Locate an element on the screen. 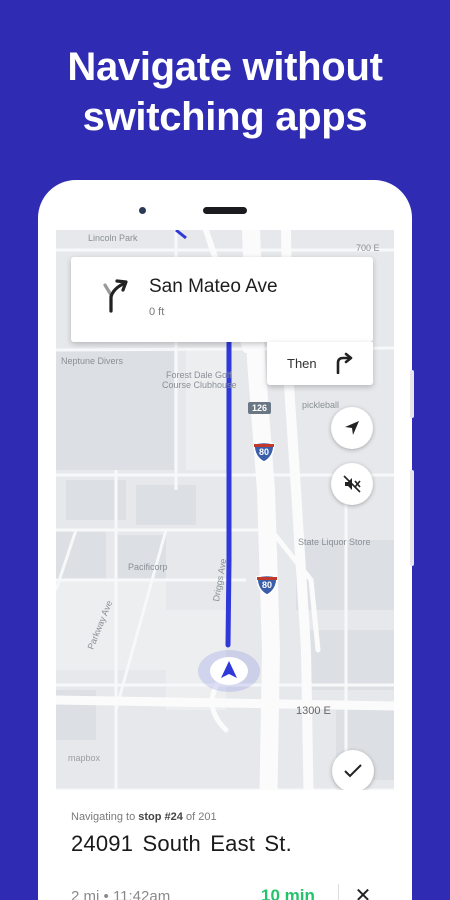  map-label-pacificorp: Pacificorp is located at coordinates (148, 567).